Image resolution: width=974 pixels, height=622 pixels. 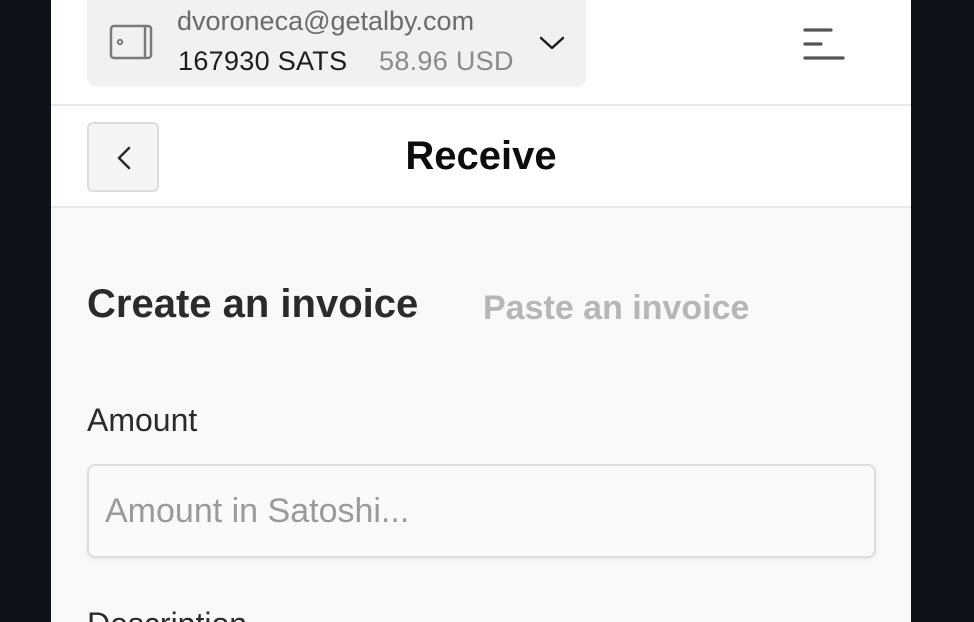 I want to click on tab-paste-invoice: Paste an invoice, so click(x=616, y=308).